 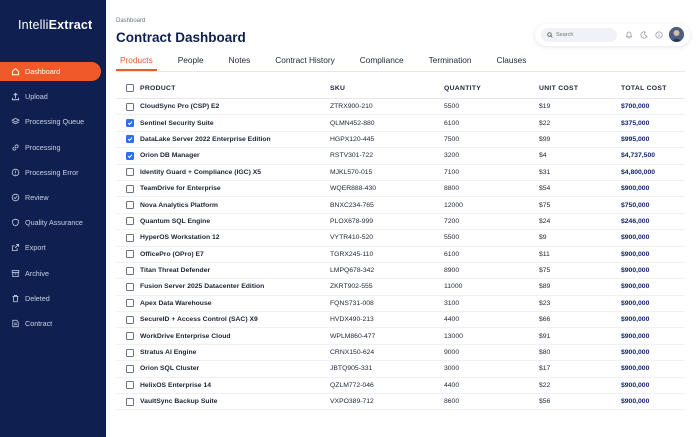 I want to click on tab-products: Products, so click(x=136, y=61).